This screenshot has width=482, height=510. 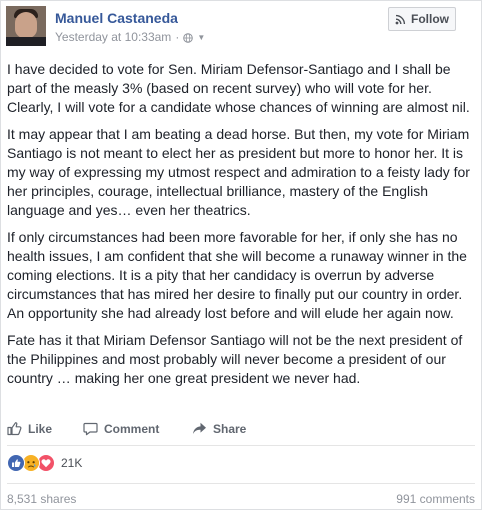 I want to click on author-name: Manuel Castaneda, so click(x=116, y=18).